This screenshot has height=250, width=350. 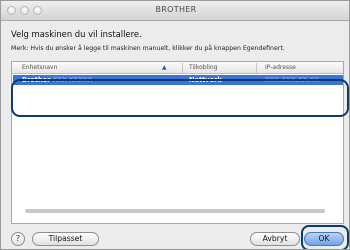 I want to click on scrollbar-thumb, so click(x=175, y=211).